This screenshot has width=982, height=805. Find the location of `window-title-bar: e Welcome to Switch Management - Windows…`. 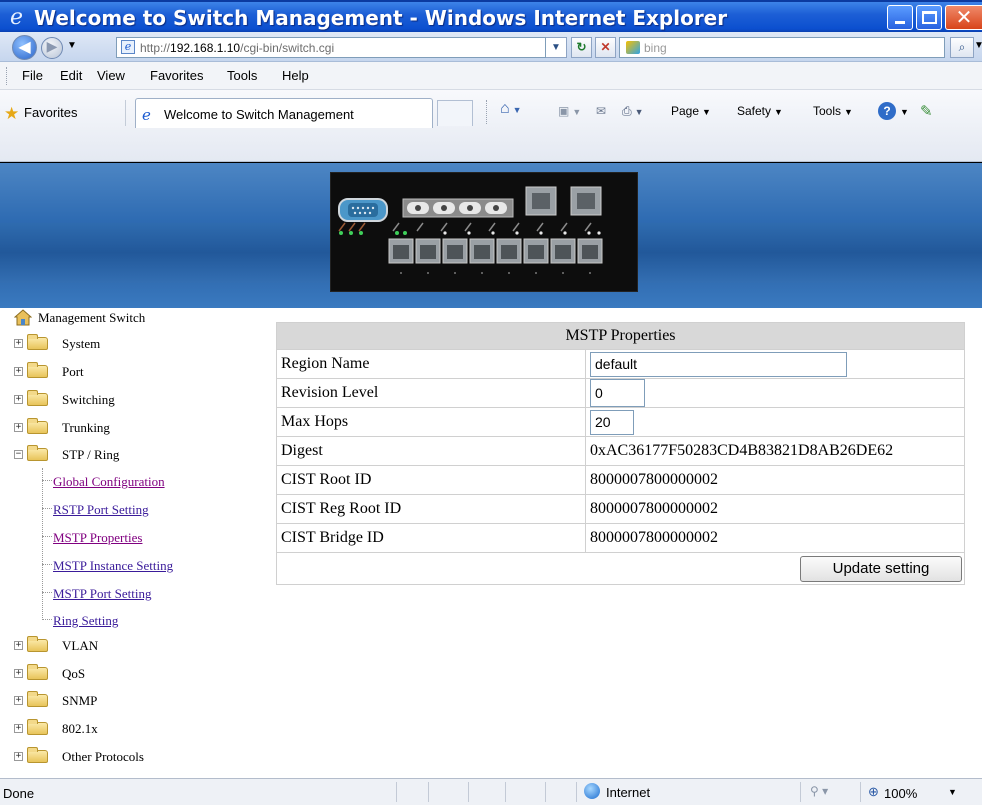

window-title-bar: e Welcome to Switch Management - Windows… is located at coordinates (491, 16).